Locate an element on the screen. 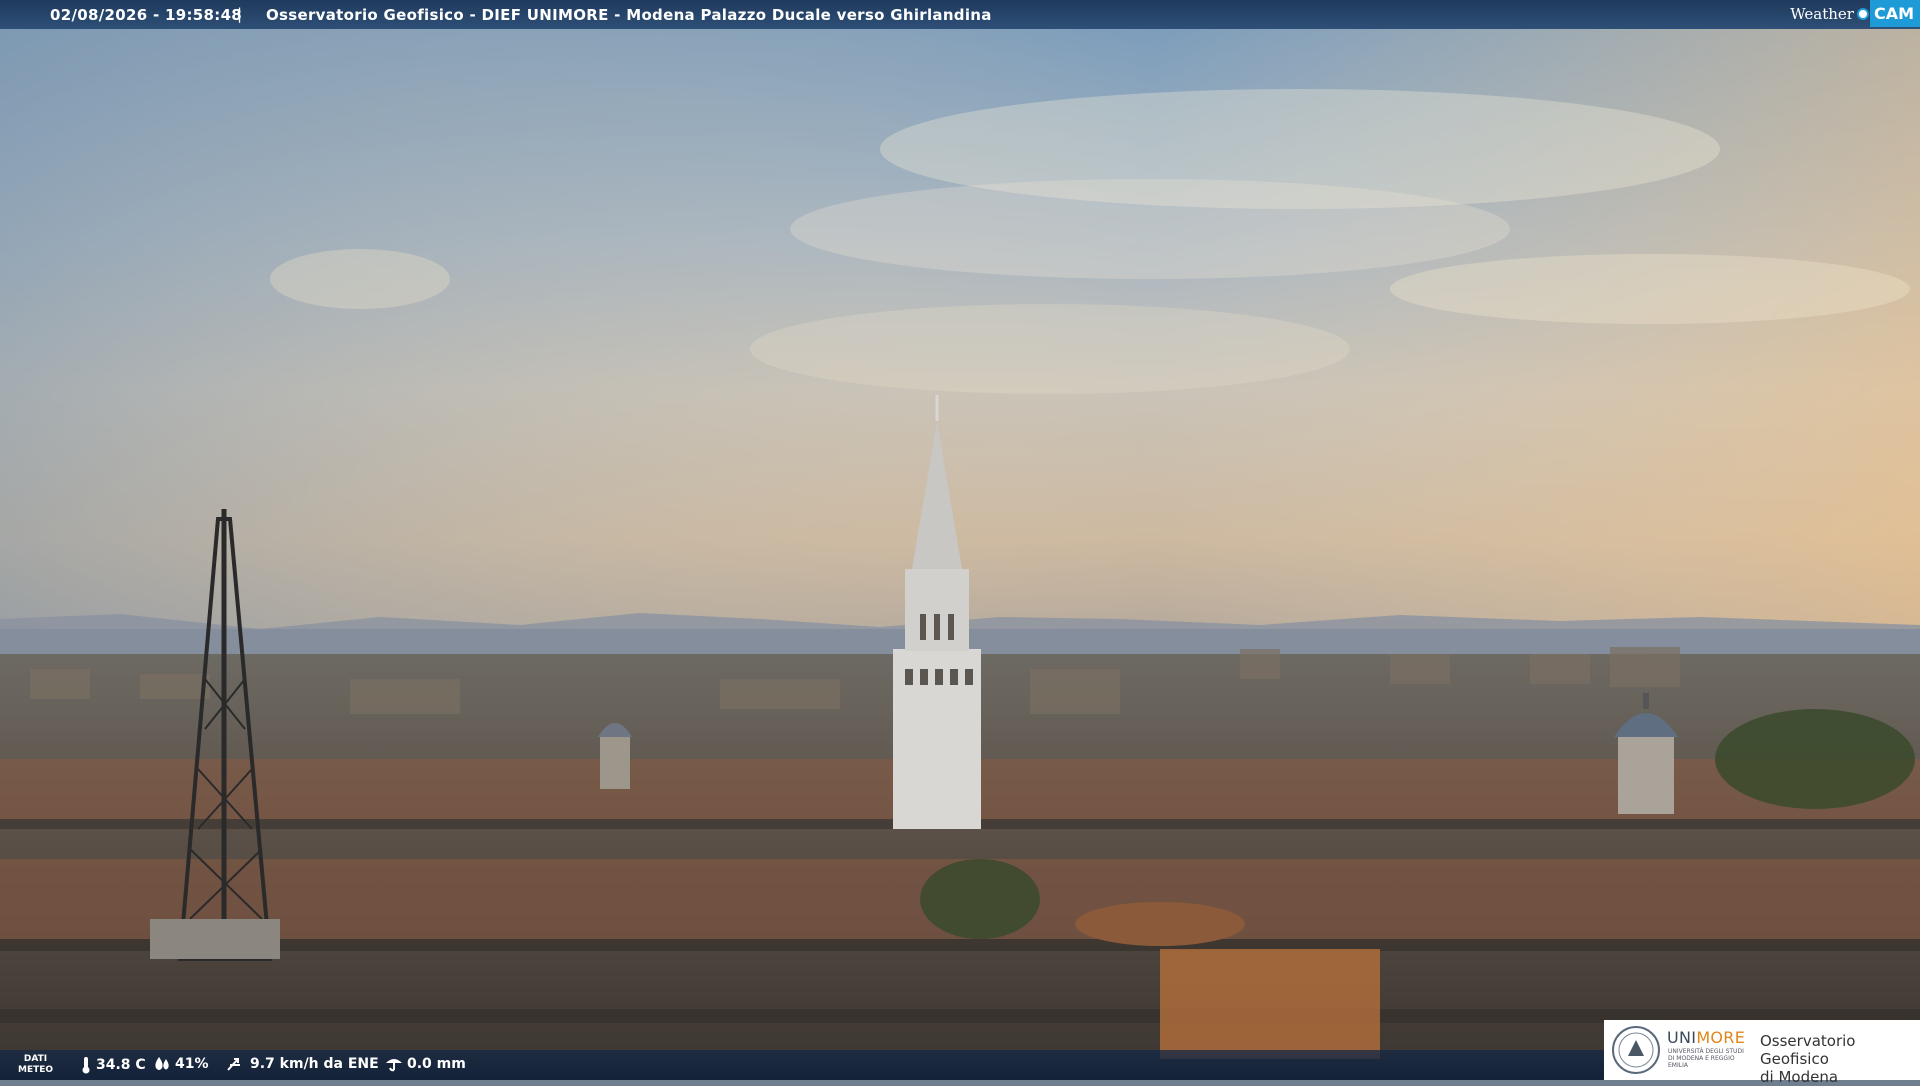 This screenshot has height=1086, width=1920. humidity-reading: 41% is located at coordinates (181, 1064).